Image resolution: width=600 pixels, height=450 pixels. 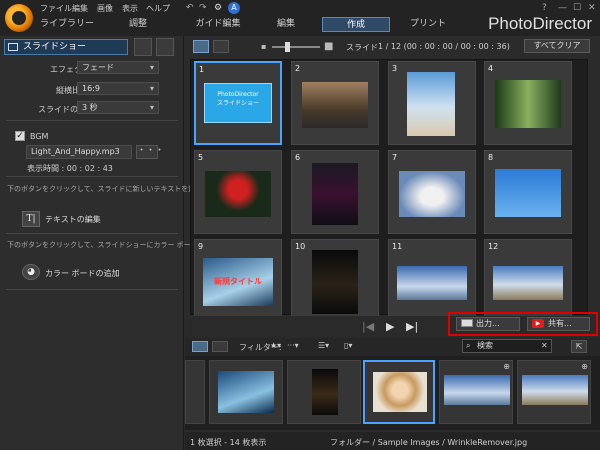 What do you see at coordinates (592, 8) in the screenshot?
I see `close-icon: ✕` at bounding box center [592, 8].